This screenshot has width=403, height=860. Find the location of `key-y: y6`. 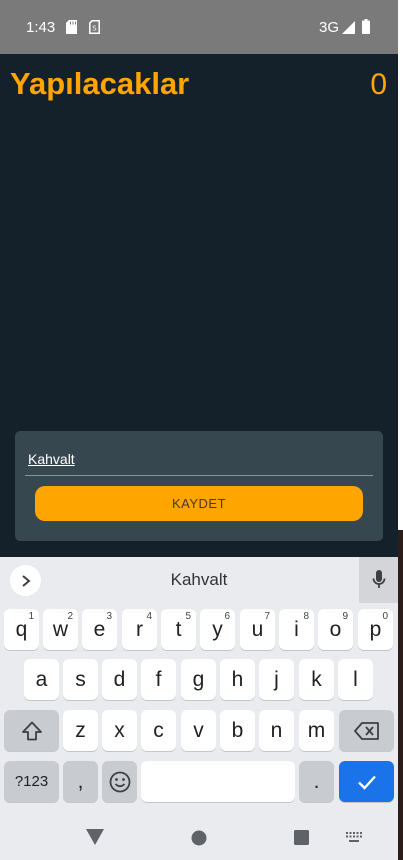

key-y: y6 is located at coordinates (217, 629).